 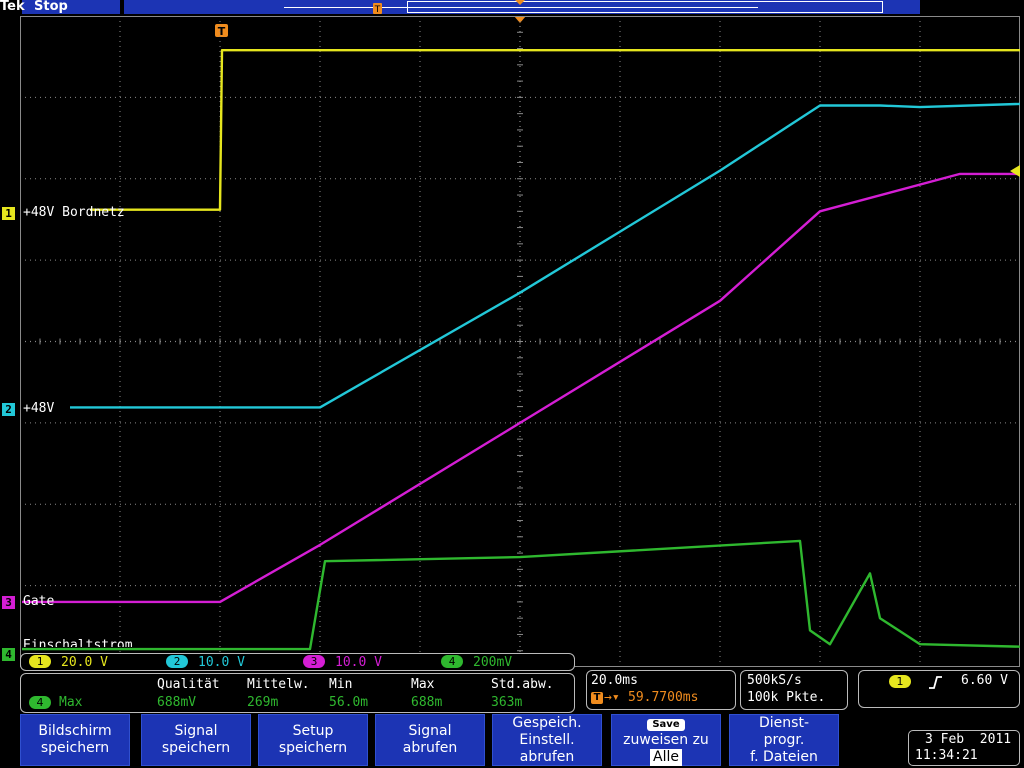 I want to click on ch2-scale-value: 10.0 V, so click(x=221, y=662).